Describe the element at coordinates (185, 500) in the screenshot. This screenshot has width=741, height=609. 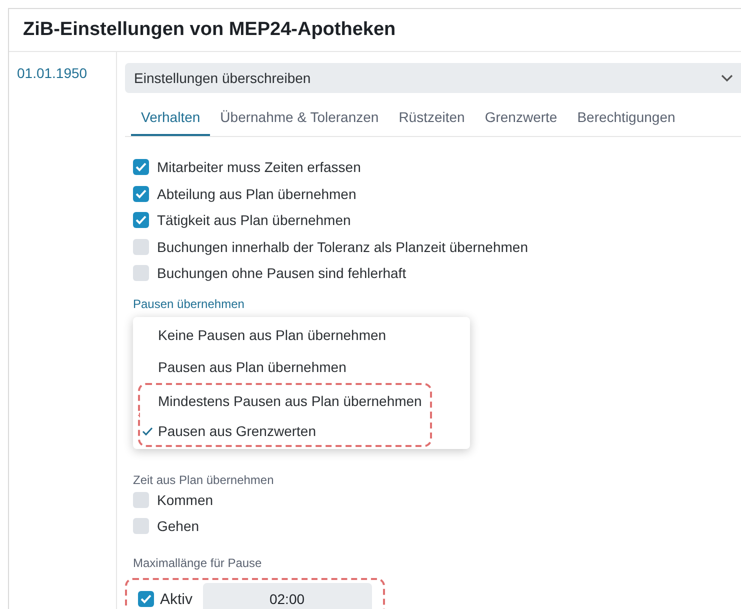
I see `checkbox-label: Kommen` at that location.